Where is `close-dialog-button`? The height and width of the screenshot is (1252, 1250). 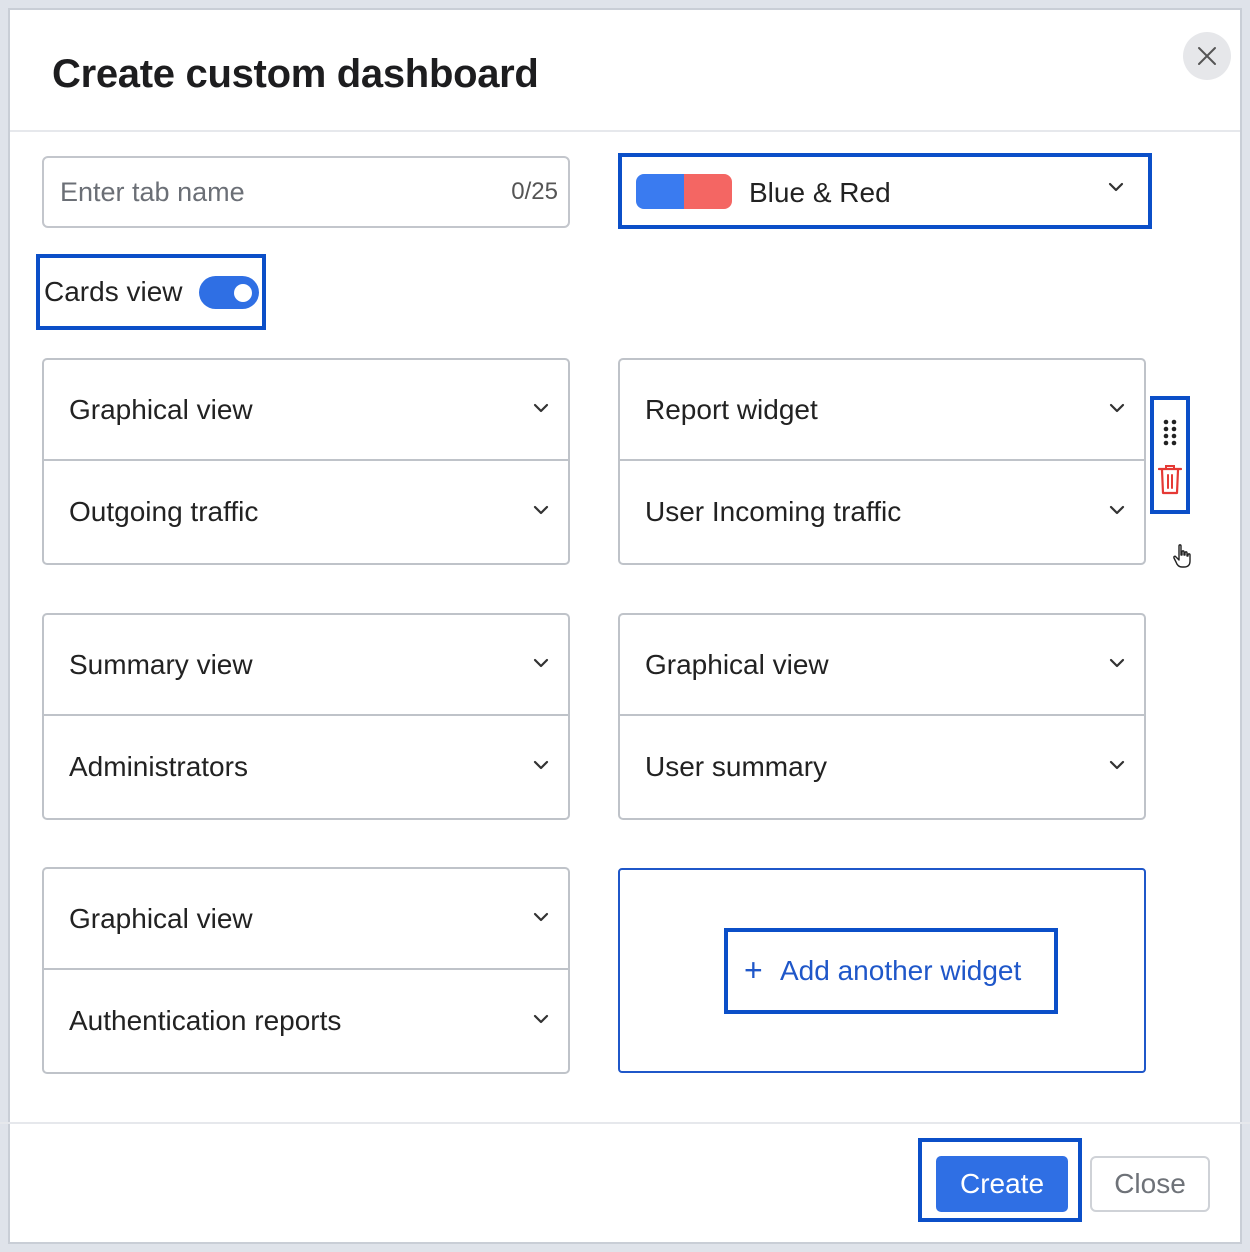
close-dialog-button is located at coordinates (1207, 56).